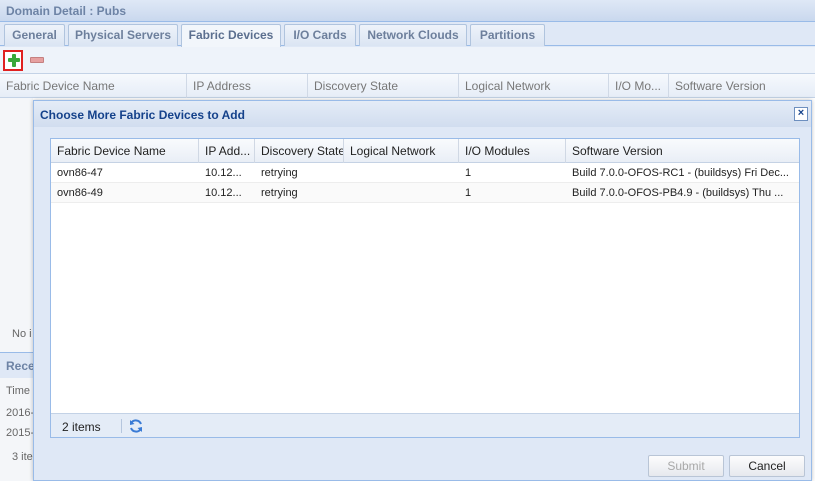 This screenshot has width=815, height=481. I want to click on dialog-title: Choose More Fabric Devices to Add, so click(142, 115).